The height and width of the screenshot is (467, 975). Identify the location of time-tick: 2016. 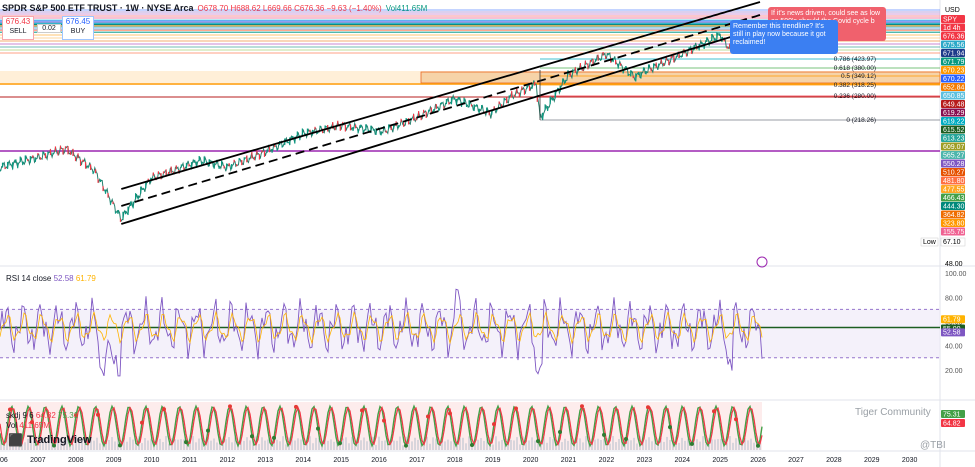
(379, 460).